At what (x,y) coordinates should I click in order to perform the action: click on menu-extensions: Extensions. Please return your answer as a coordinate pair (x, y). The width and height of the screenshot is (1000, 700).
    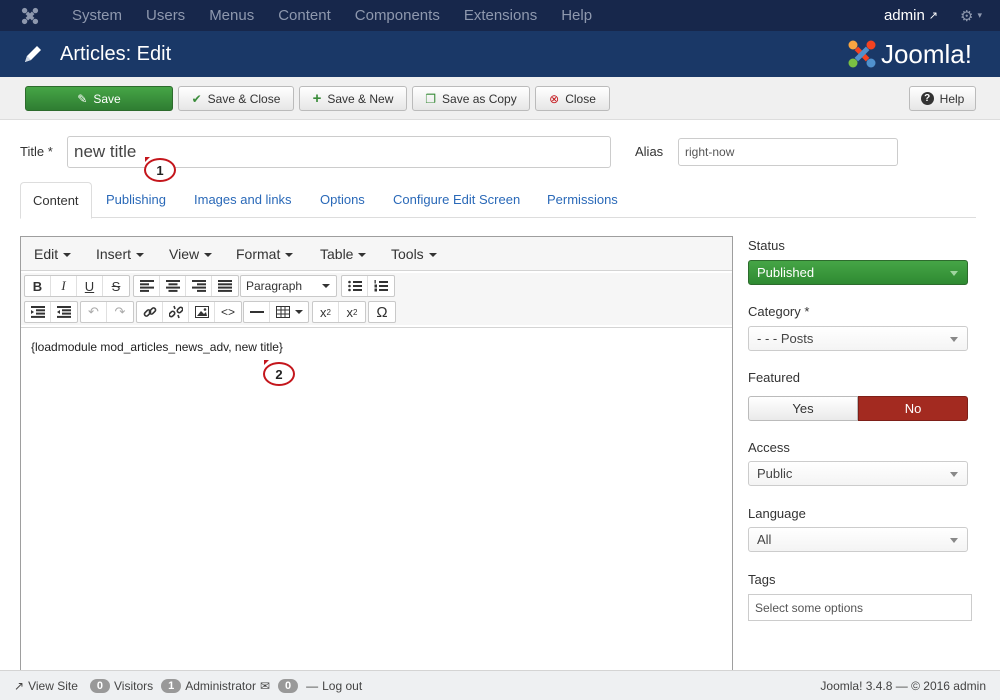
    Looking at the image, I should click on (500, 15).